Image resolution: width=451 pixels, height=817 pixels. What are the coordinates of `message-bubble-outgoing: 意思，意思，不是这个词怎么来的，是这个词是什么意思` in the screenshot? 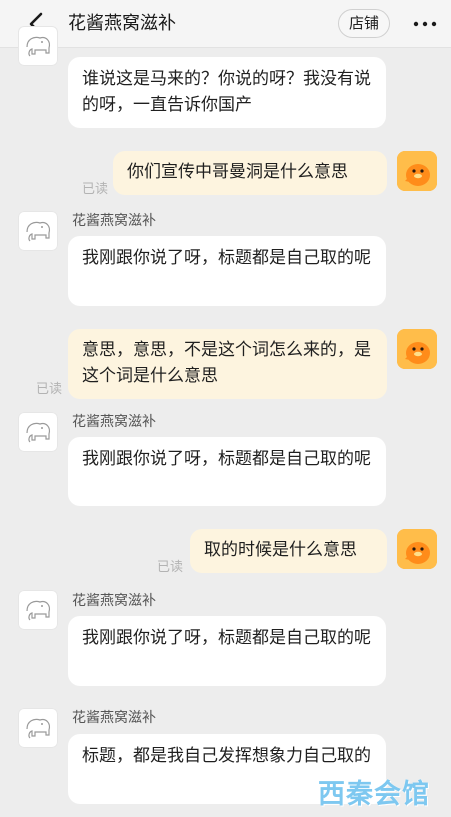 It's located at (227, 364).